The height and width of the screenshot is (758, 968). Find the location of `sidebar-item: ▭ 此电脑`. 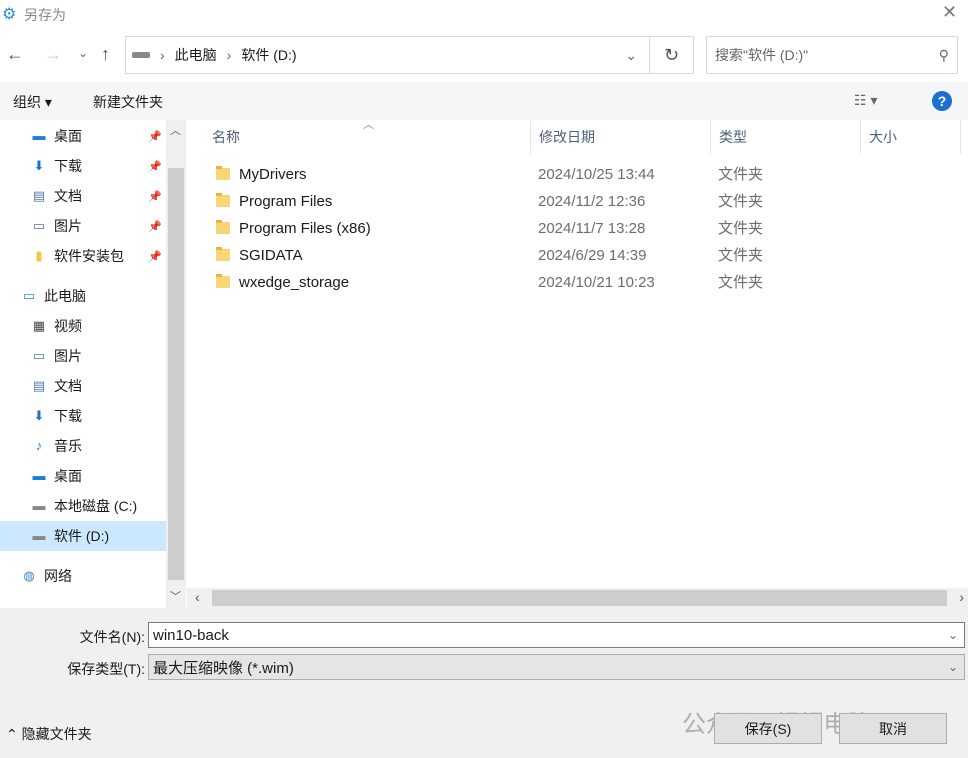

sidebar-item: ▭ 此电脑 is located at coordinates (83, 296).